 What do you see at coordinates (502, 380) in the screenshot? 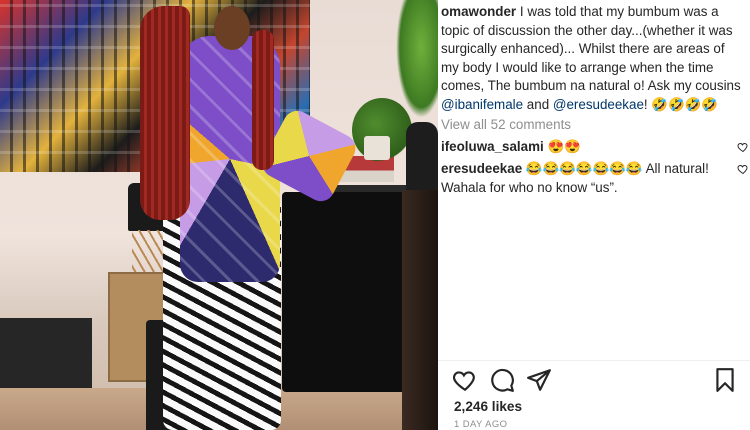
I see `comment-icon` at bounding box center [502, 380].